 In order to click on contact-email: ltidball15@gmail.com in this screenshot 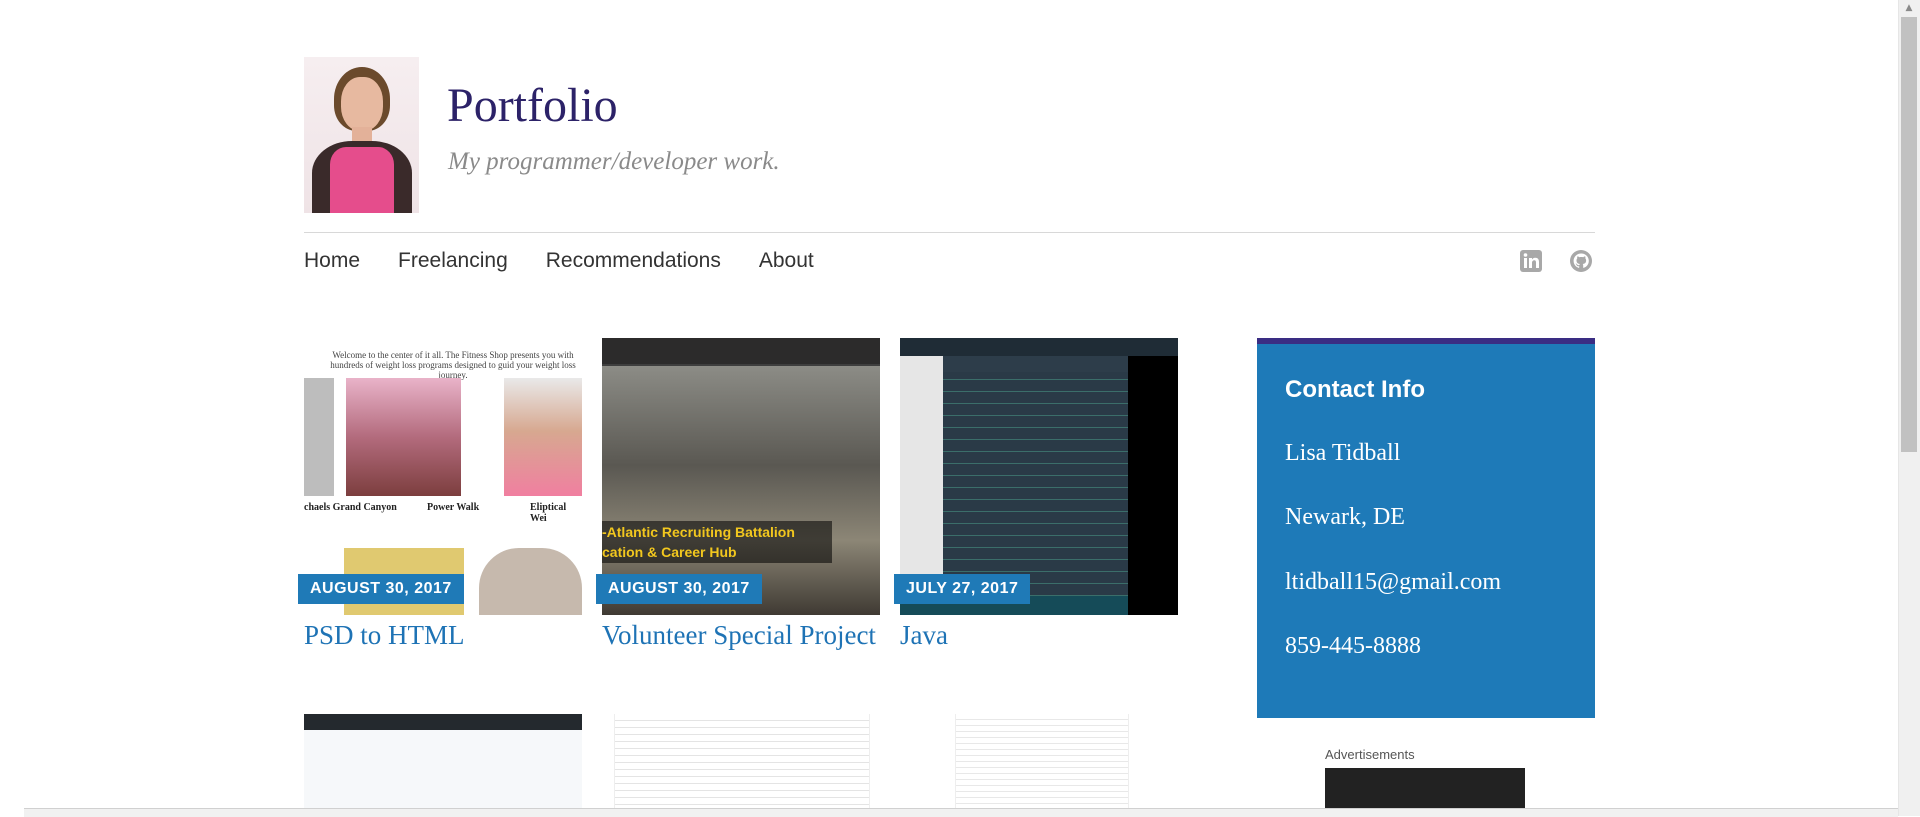, I will do `click(1393, 582)`.